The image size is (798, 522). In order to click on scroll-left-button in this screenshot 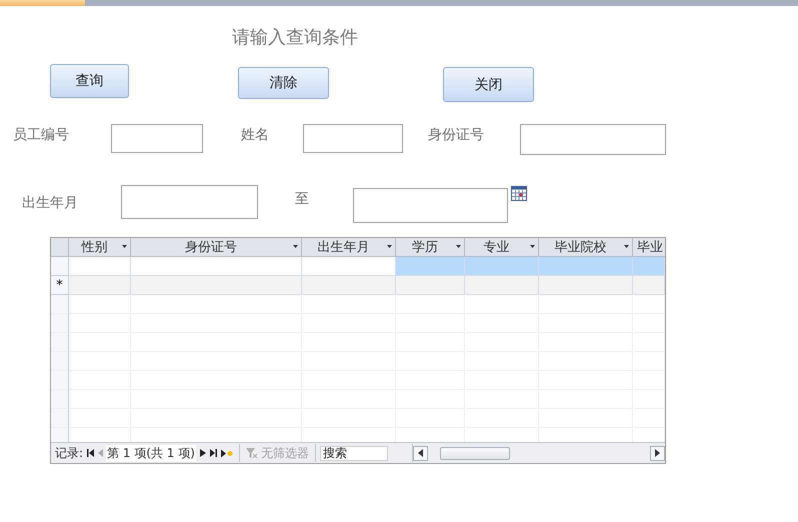, I will do `click(420, 453)`.